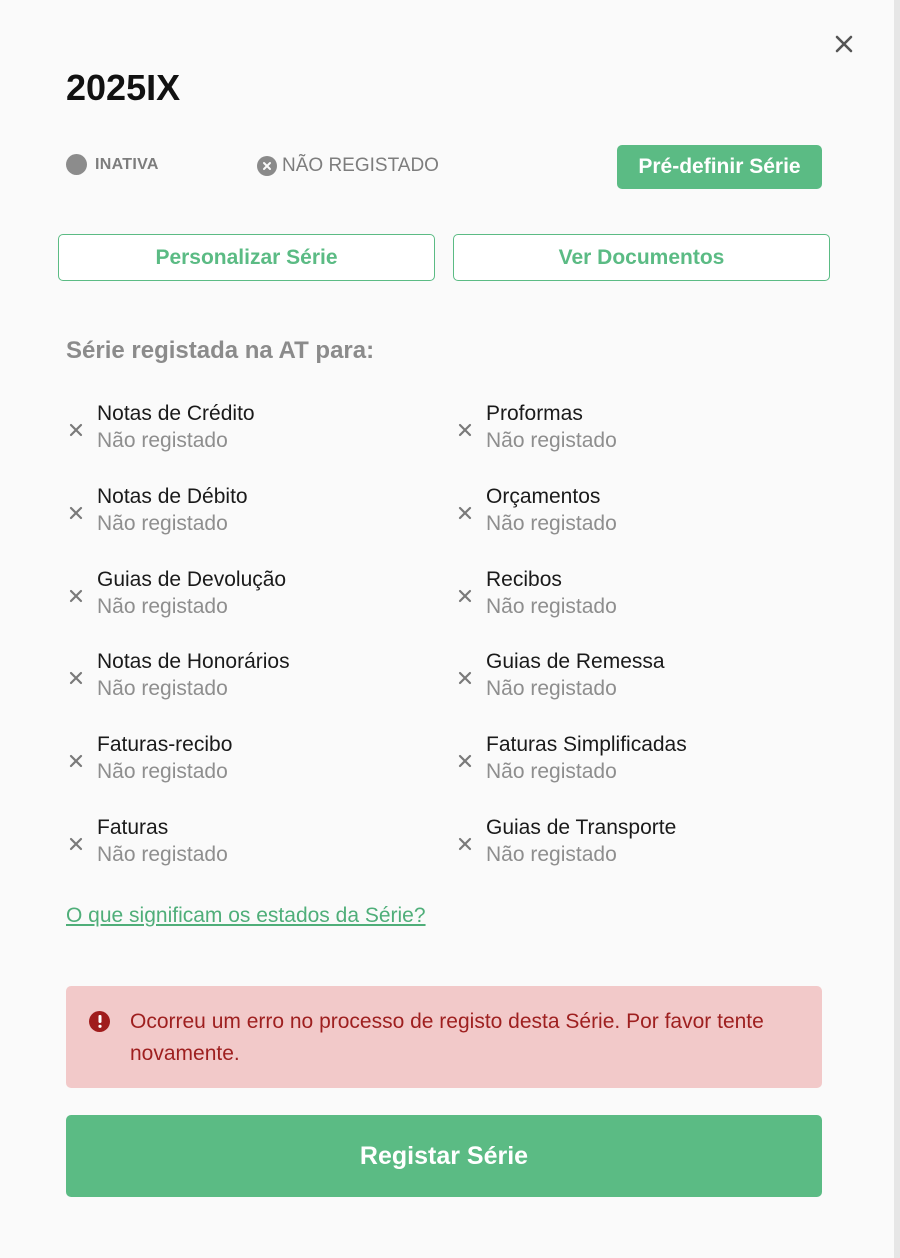 Image resolution: width=900 pixels, height=1258 pixels. What do you see at coordinates (133, 827) in the screenshot?
I see `document-type-name: Faturas` at bounding box center [133, 827].